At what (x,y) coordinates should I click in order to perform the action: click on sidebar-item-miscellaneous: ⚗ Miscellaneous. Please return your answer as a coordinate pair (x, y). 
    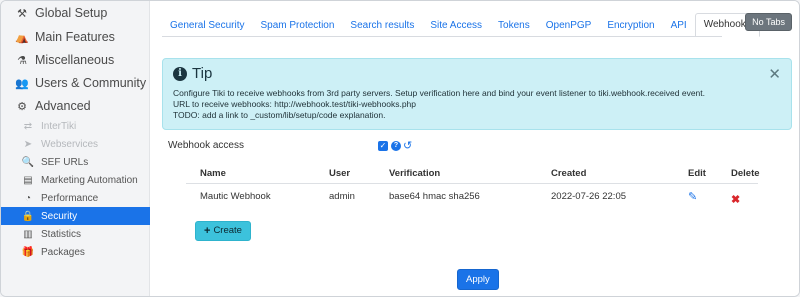
    Looking at the image, I should click on (75, 60).